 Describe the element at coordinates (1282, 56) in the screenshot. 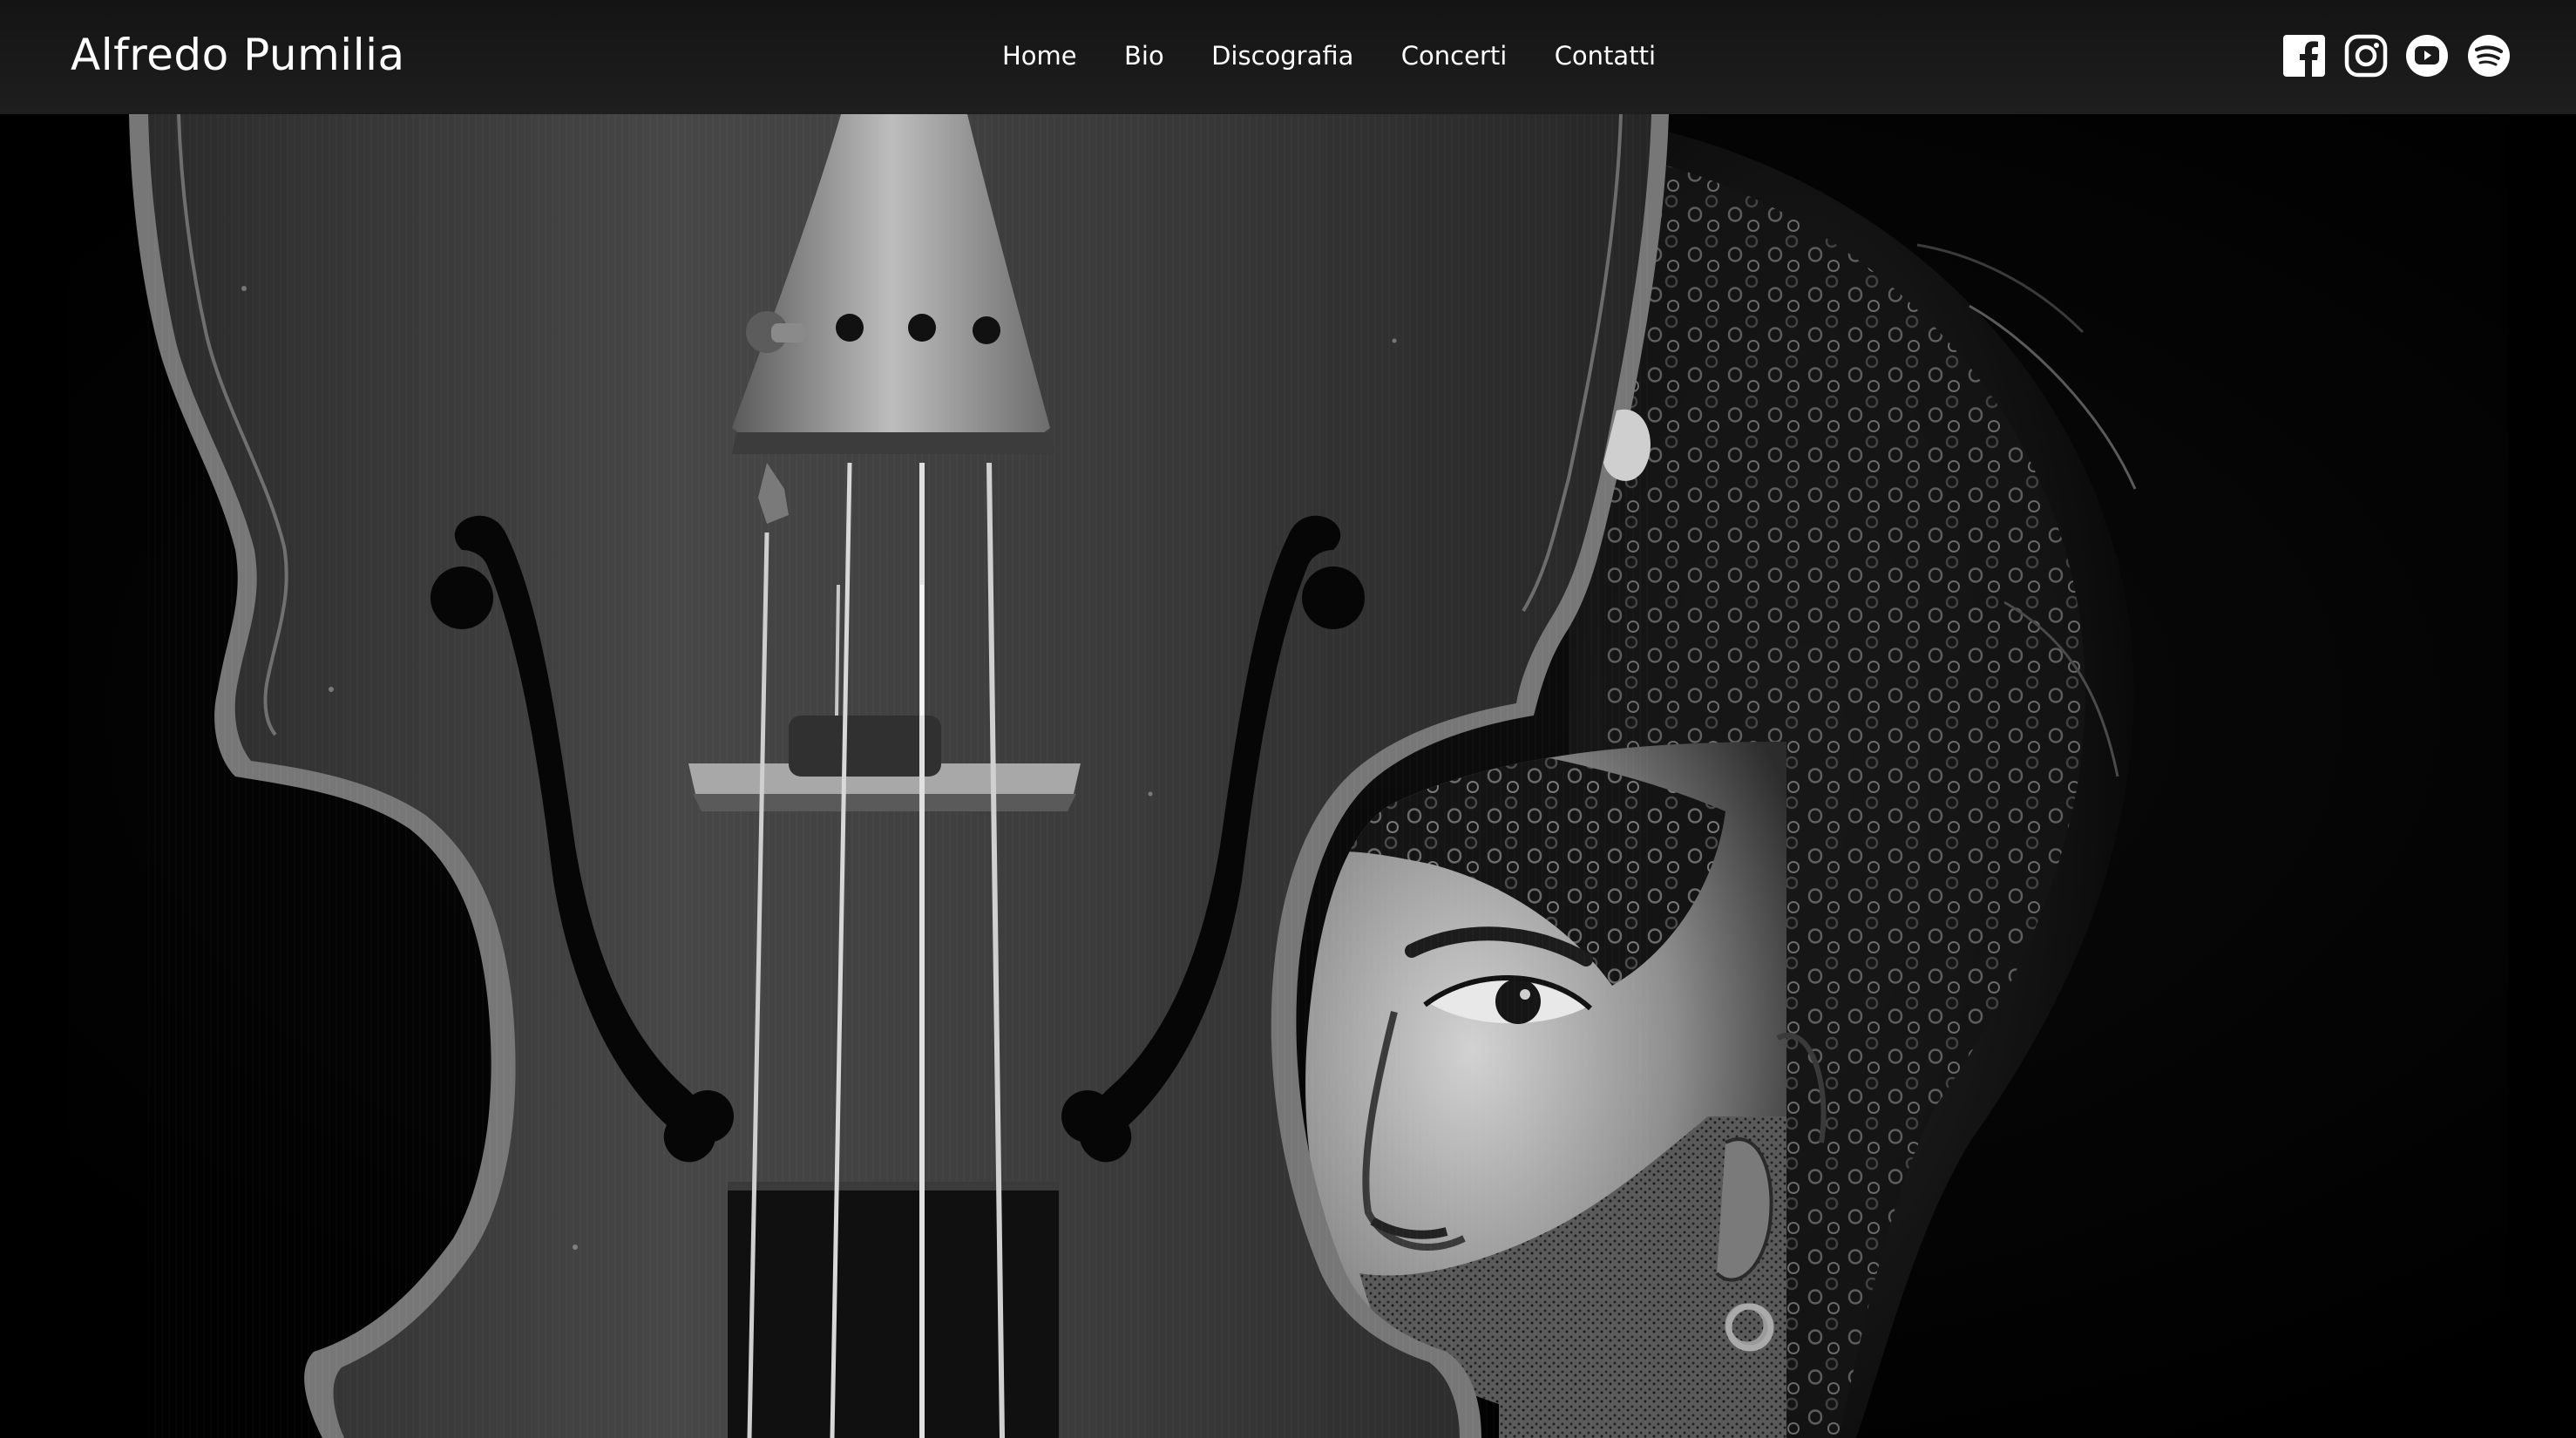

I see `nav-discografia-link: Discografia` at that location.